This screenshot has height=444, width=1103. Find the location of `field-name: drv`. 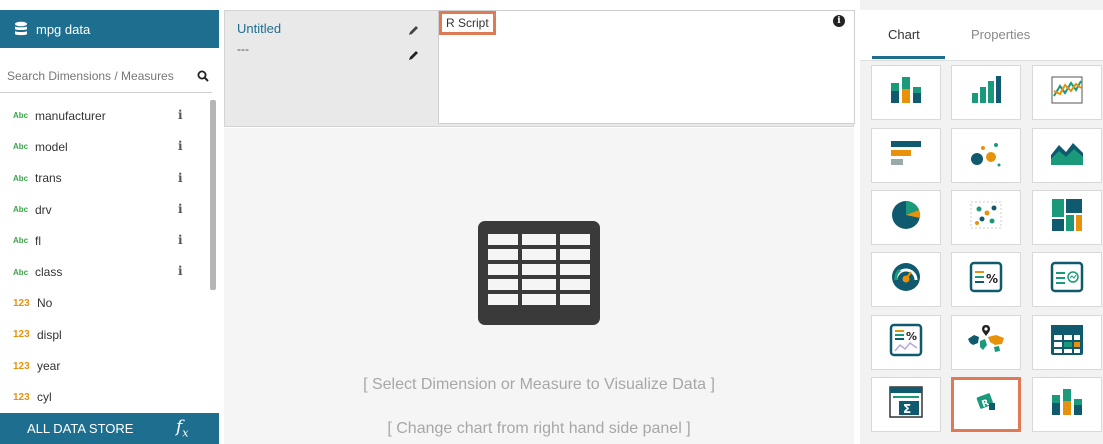

field-name: drv is located at coordinates (43, 209).